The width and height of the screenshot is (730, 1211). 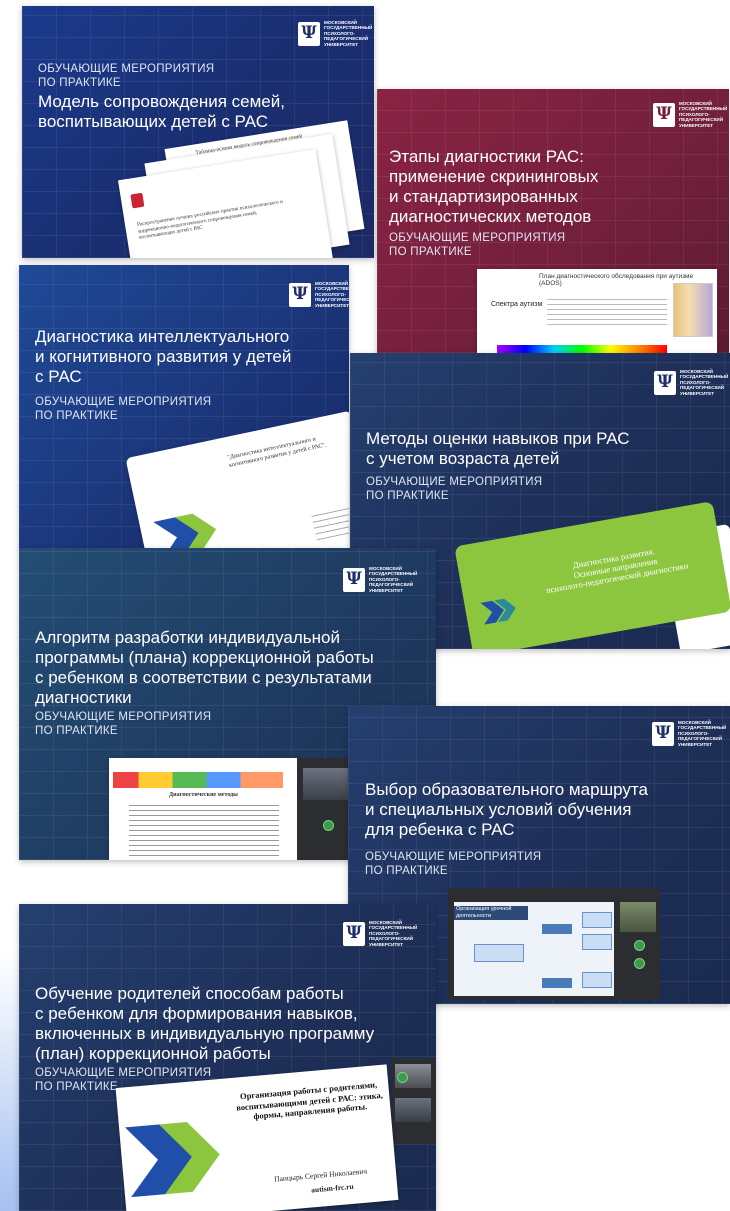 What do you see at coordinates (494, 176) in the screenshot?
I see `card-title-line: применение скрининговых` at bounding box center [494, 176].